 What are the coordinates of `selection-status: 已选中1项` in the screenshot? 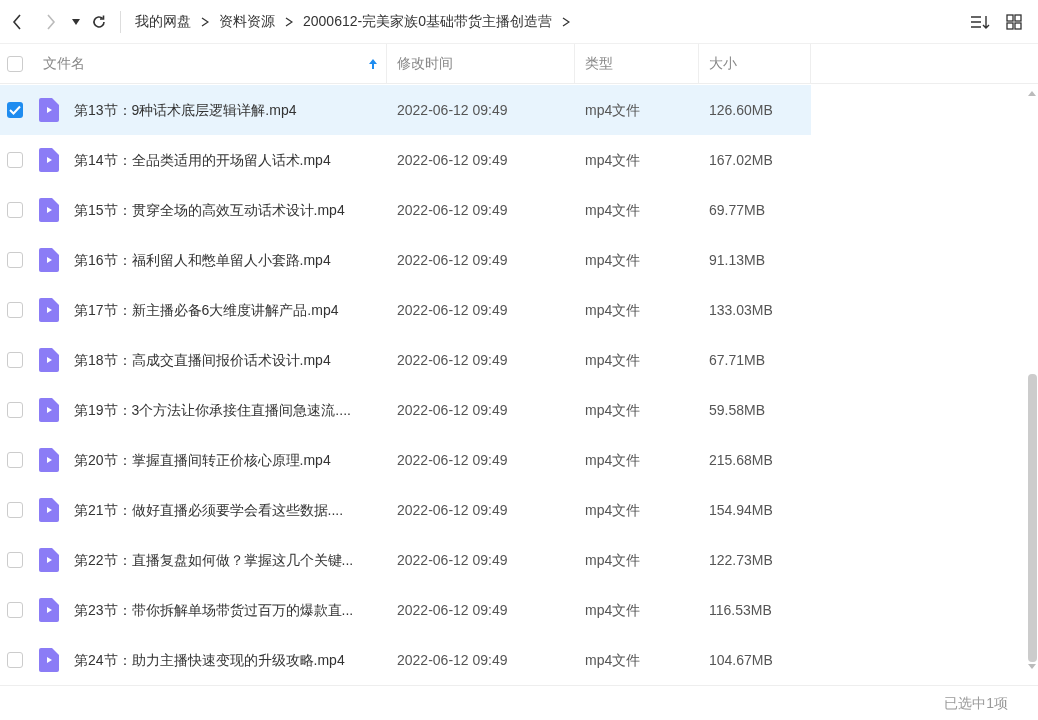 It's located at (976, 703).